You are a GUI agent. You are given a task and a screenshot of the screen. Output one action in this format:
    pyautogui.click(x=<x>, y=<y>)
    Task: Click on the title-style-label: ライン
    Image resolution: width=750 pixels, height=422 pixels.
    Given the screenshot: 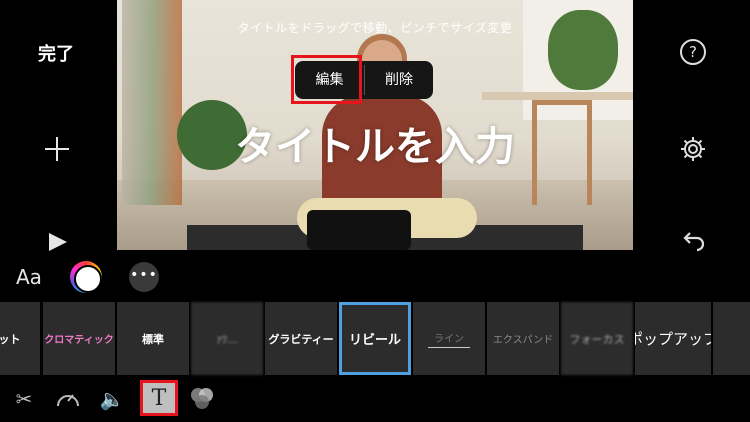 What is the action you would take?
    pyautogui.click(x=449, y=339)
    